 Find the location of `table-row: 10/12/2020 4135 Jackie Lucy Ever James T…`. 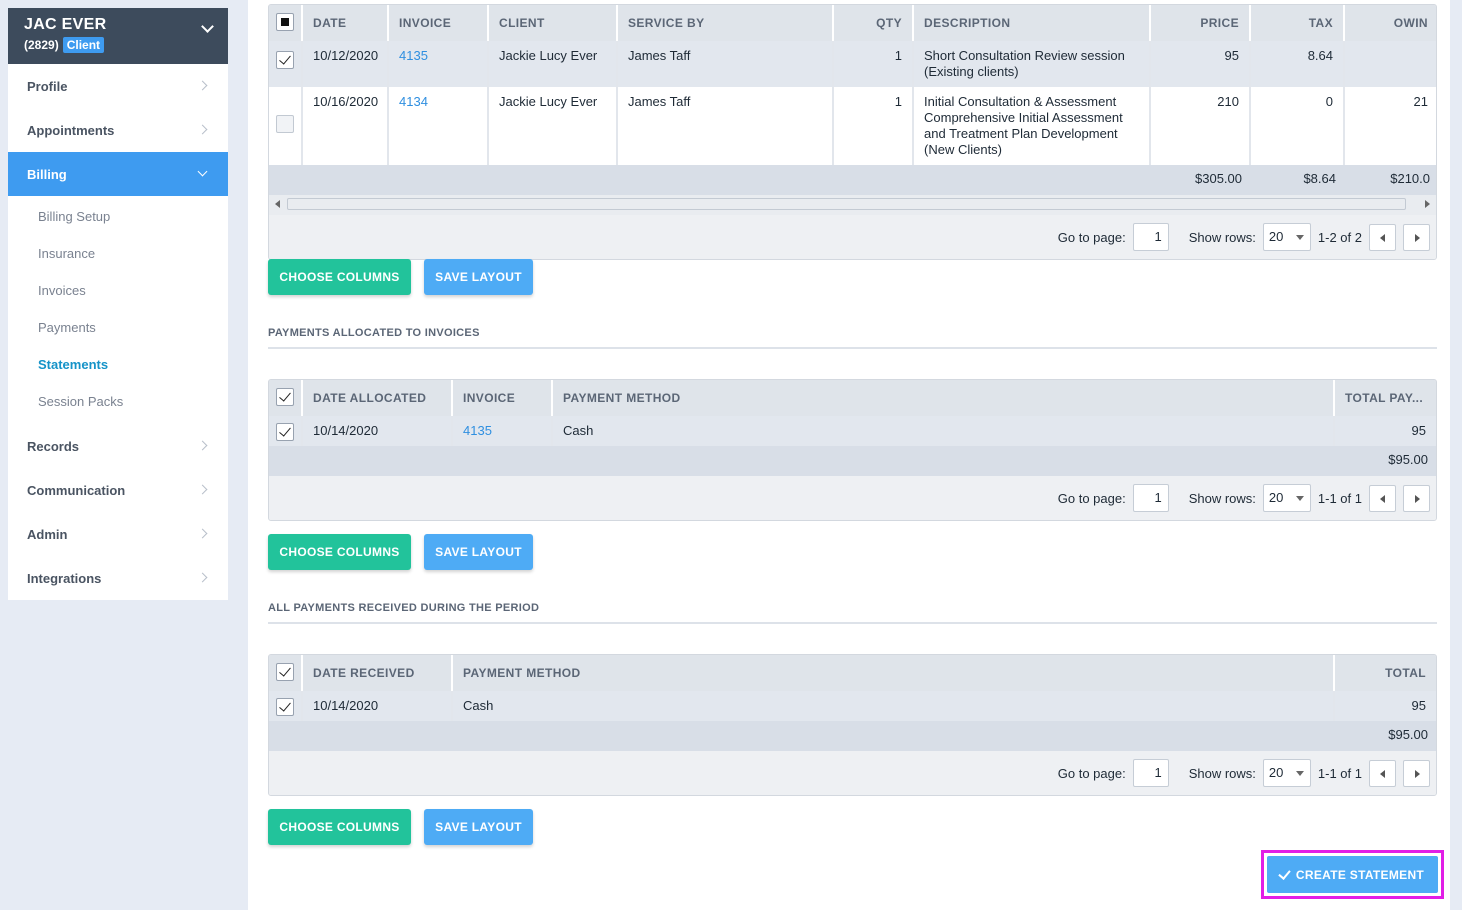

table-row: 10/12/2020 4135 Jackie Lucy Ever James T… is located at coordinates (852, 64).